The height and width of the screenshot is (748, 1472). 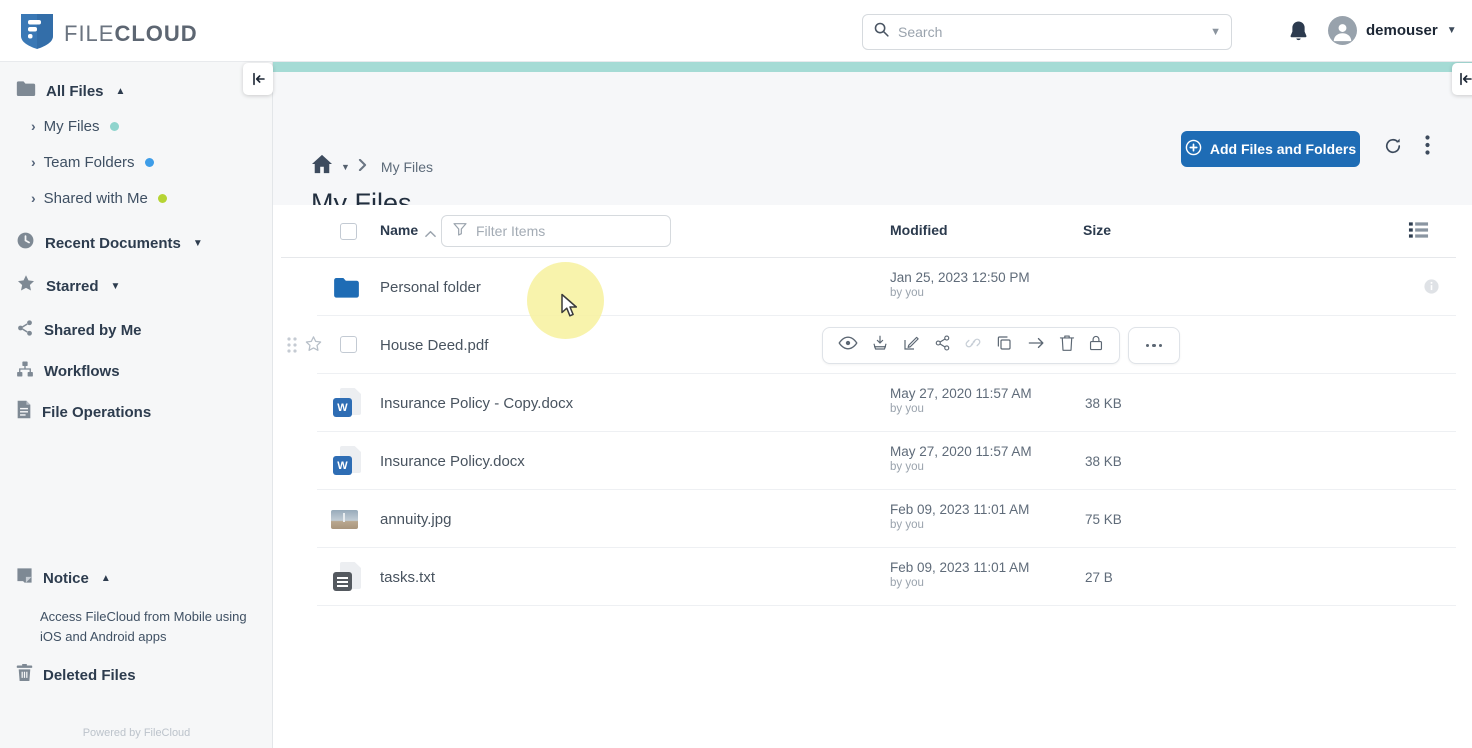 What do you see at coordinates (24, 578) in the screenshot?
I see `notice-icon` at bounding box center [24, 578].